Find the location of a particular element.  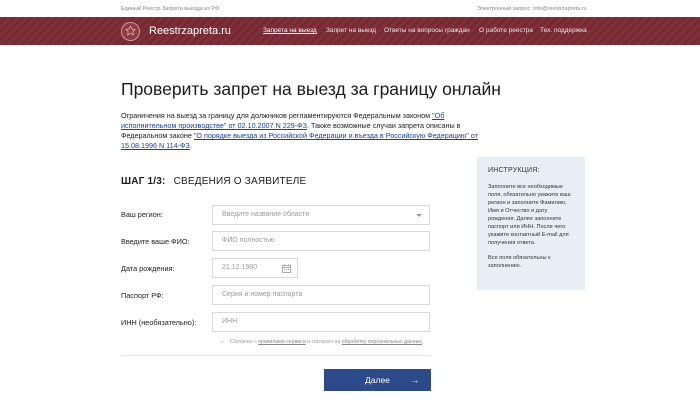

instruction-note: Все поля обязательны к заполнению. is located at coordinates (519, 262).